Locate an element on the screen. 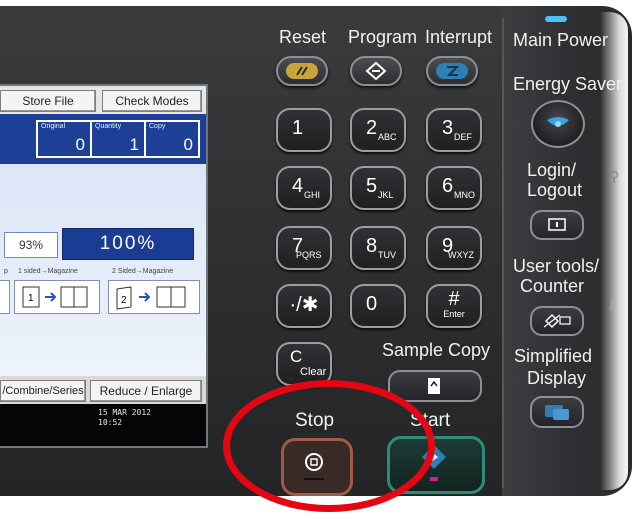 This screenshot has width=633, height=519. main-power-indicator is located at coordinates (556, 19).